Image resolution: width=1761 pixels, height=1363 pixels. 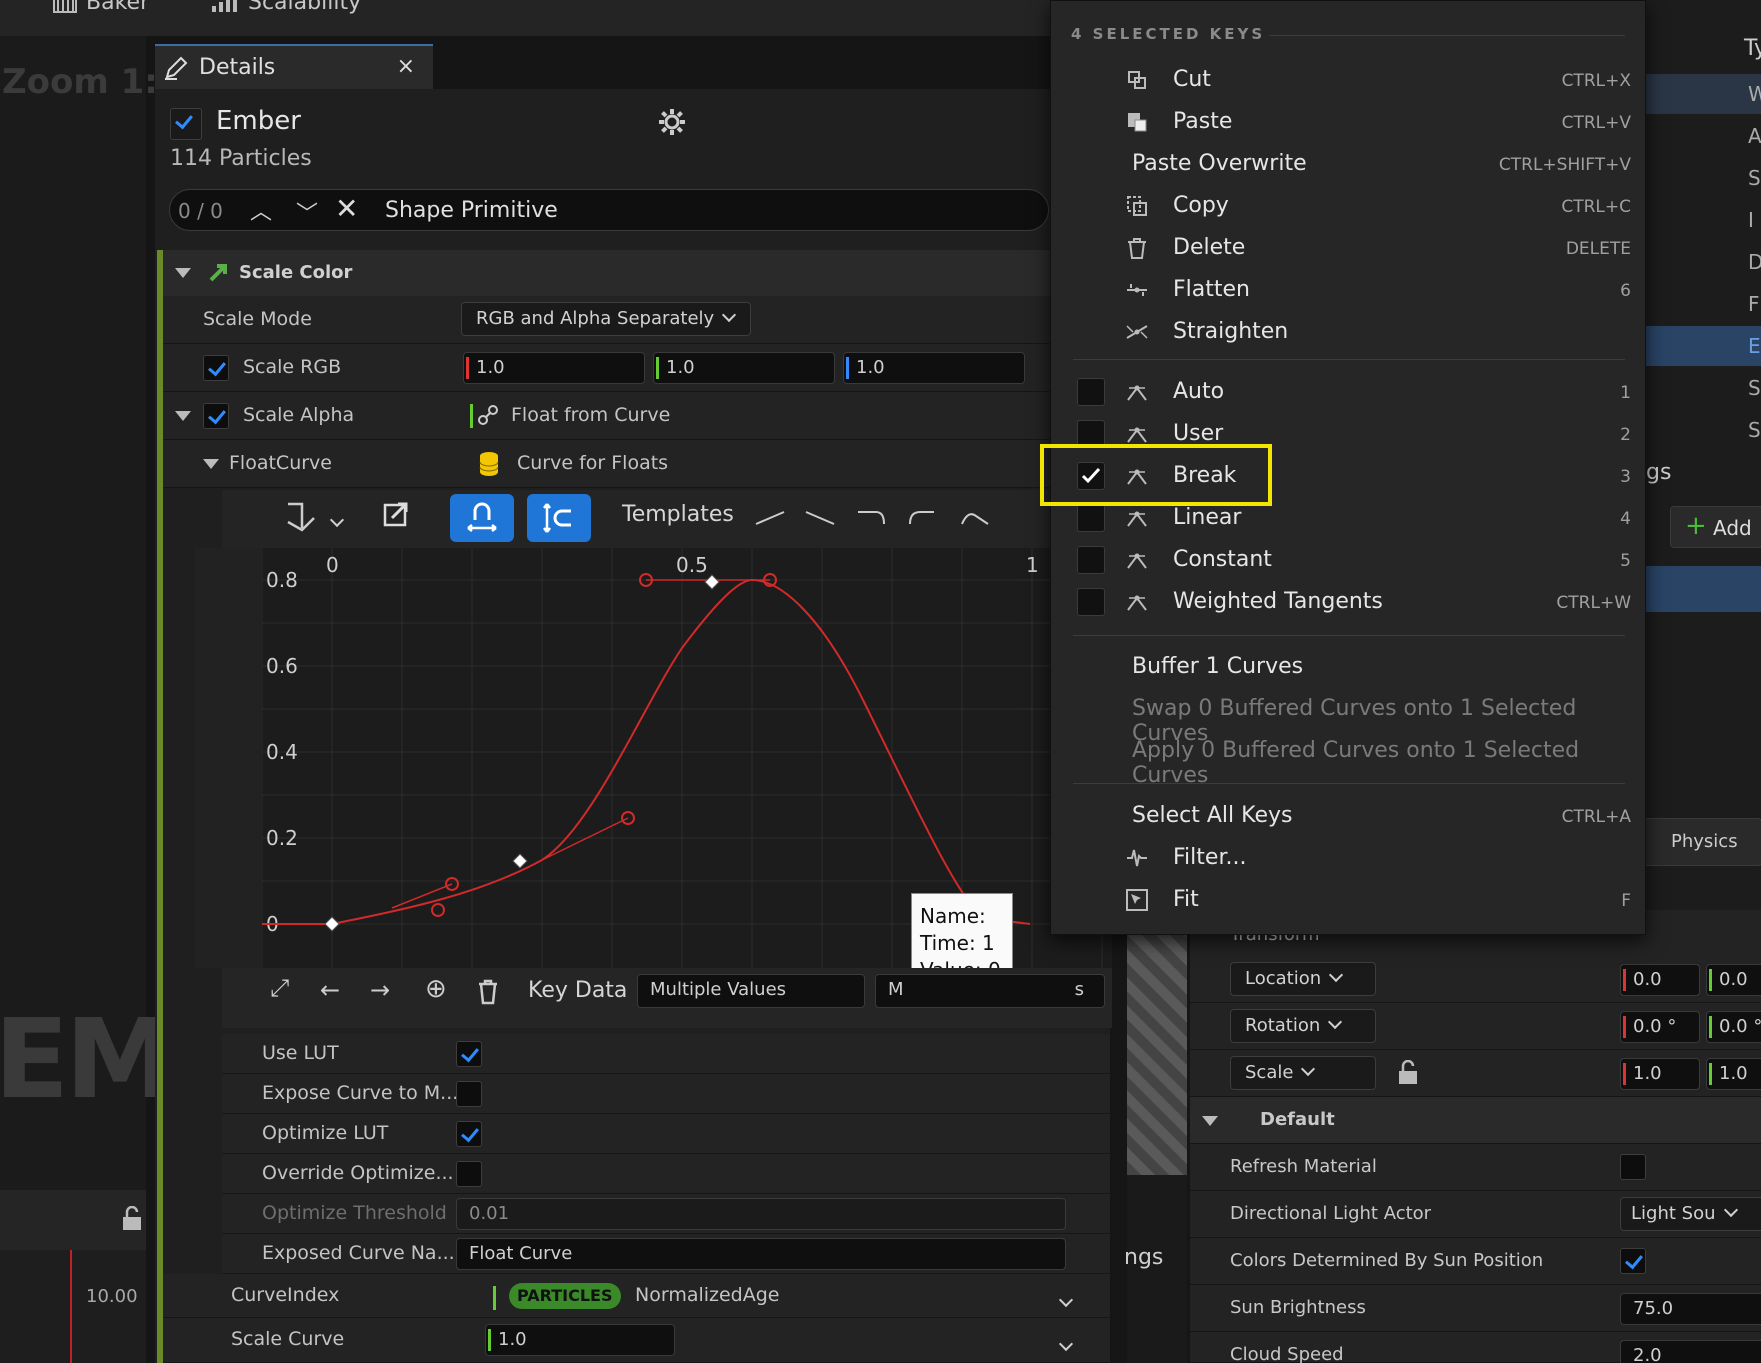 I want to click on copy-item: Copy CTRL+C, so click(x=1349, y=206).